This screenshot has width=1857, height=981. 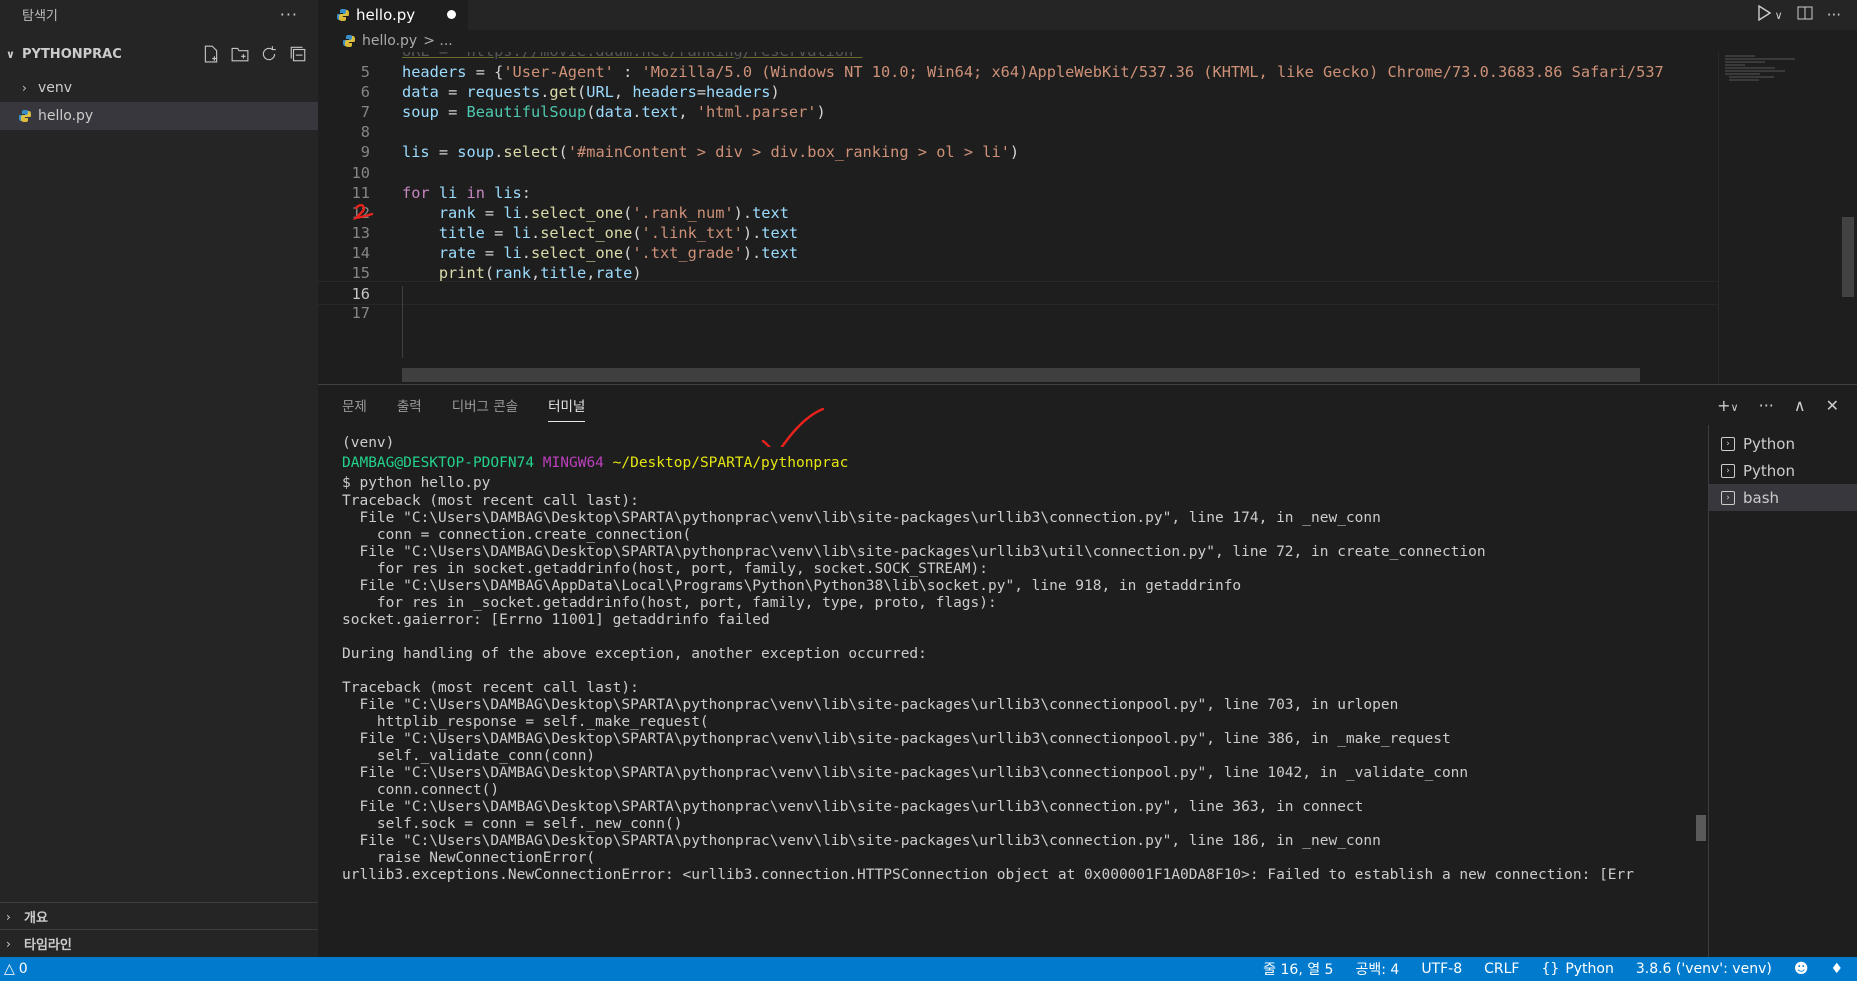 What do you see at coordinates (368, 443) in the screenshot?
I see `terminal-venv-line: (venv)` at bounding box center [368, 443].